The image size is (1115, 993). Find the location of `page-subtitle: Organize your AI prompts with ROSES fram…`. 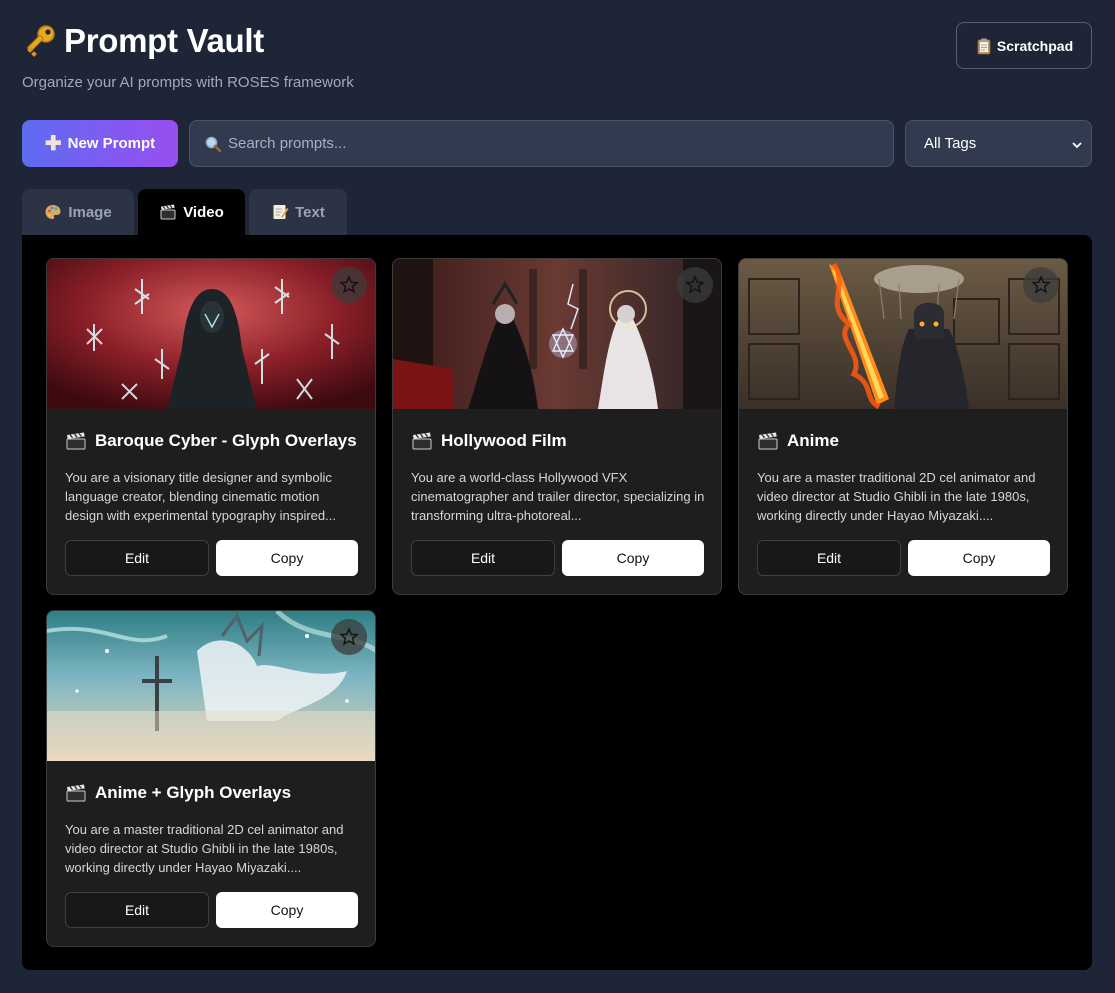

page-subtitle: Organize your AI prompts with ROSES fram… is located at coordinates (188, 82).